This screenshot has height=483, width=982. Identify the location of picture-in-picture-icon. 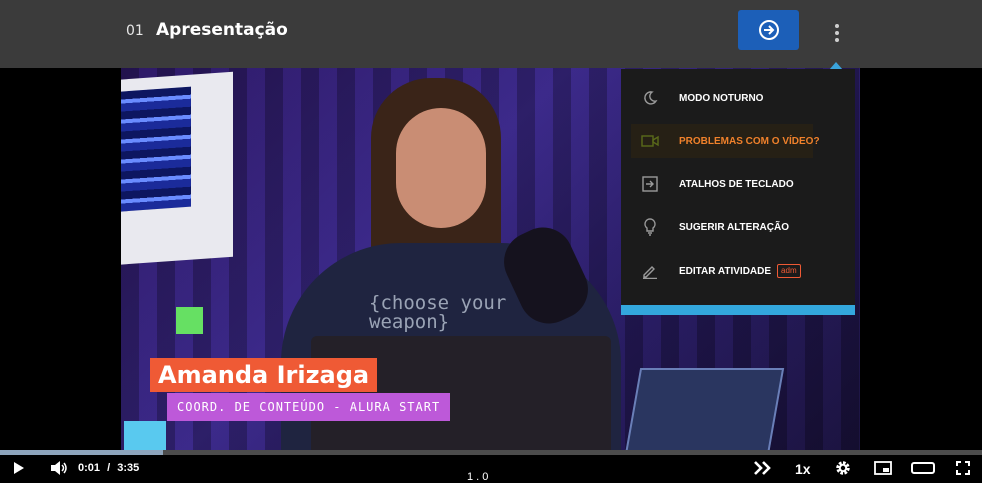
(883, 468).